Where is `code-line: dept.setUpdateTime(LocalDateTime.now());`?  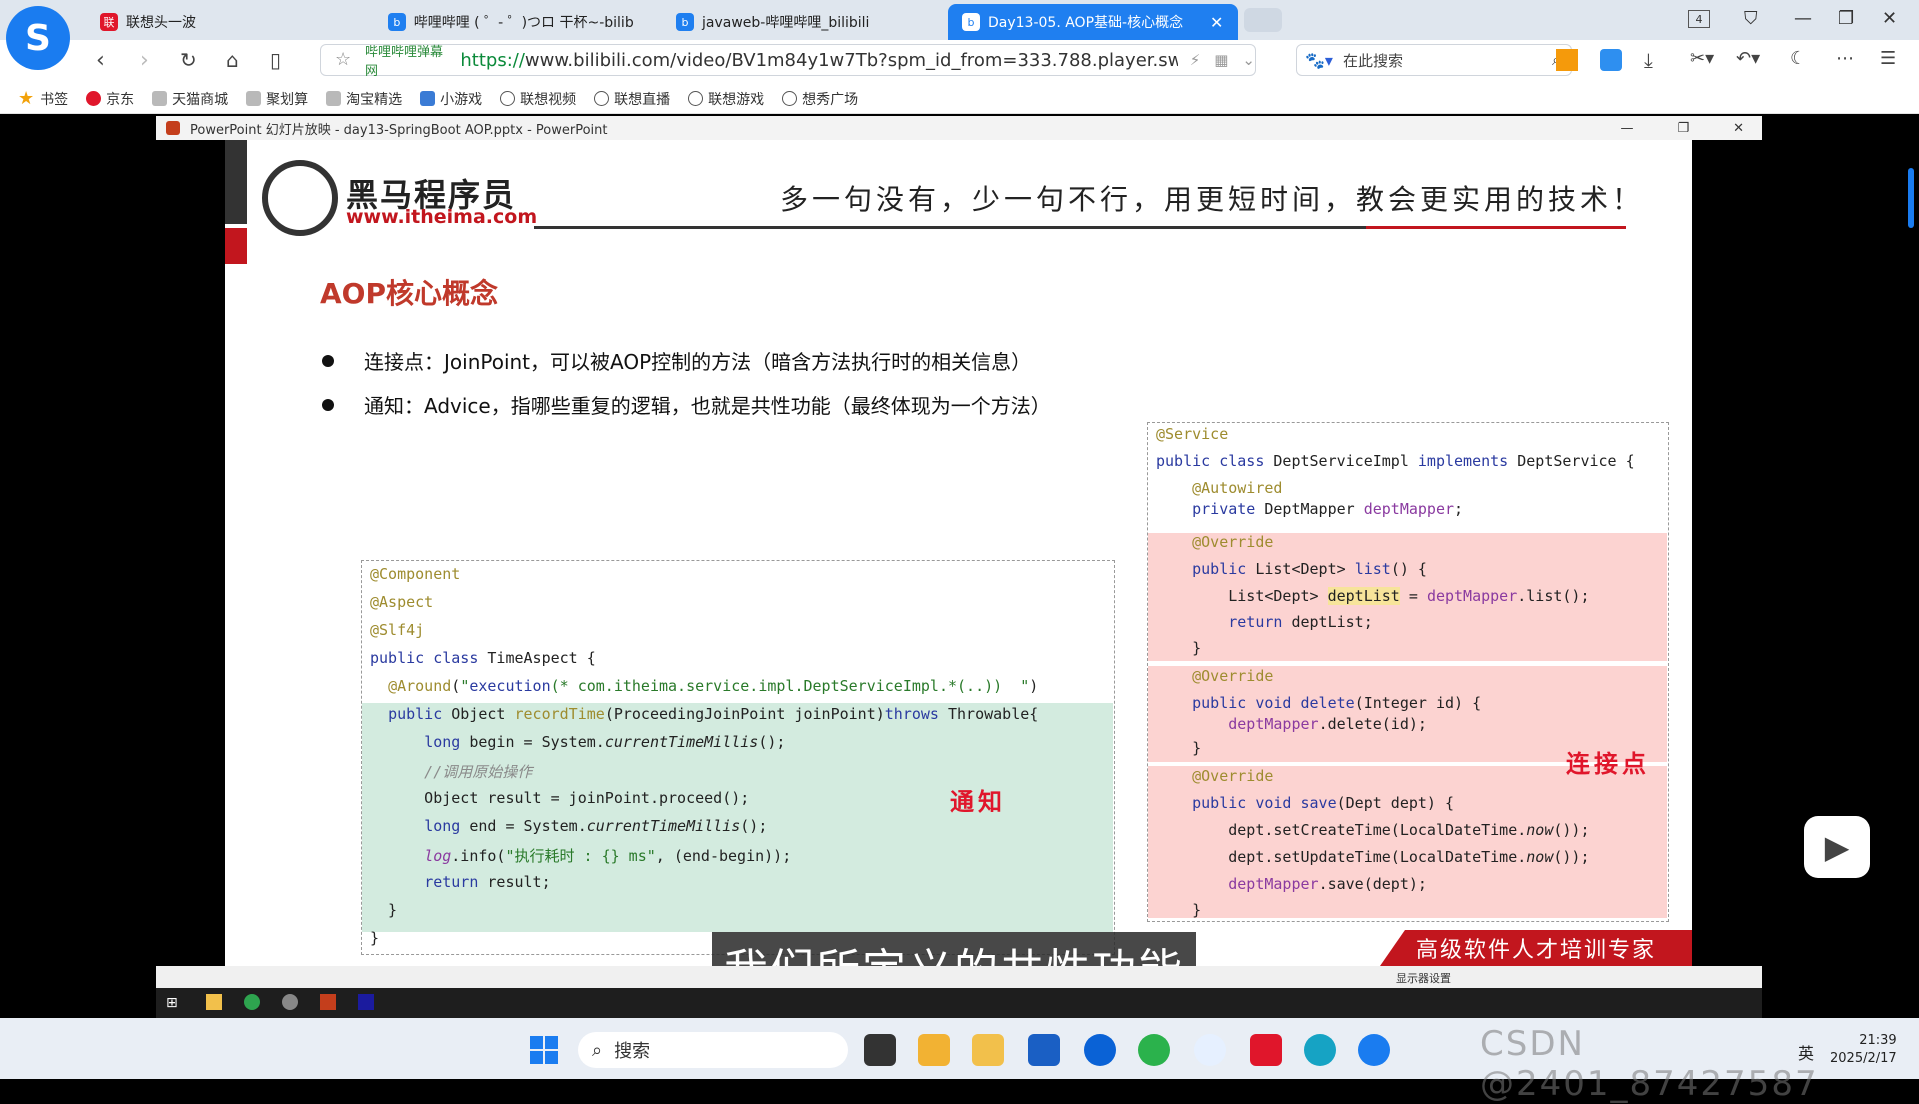 code-line: dept.setUpdateTime(LocalDateTime.now()); is located at coordinates (1373, 857).